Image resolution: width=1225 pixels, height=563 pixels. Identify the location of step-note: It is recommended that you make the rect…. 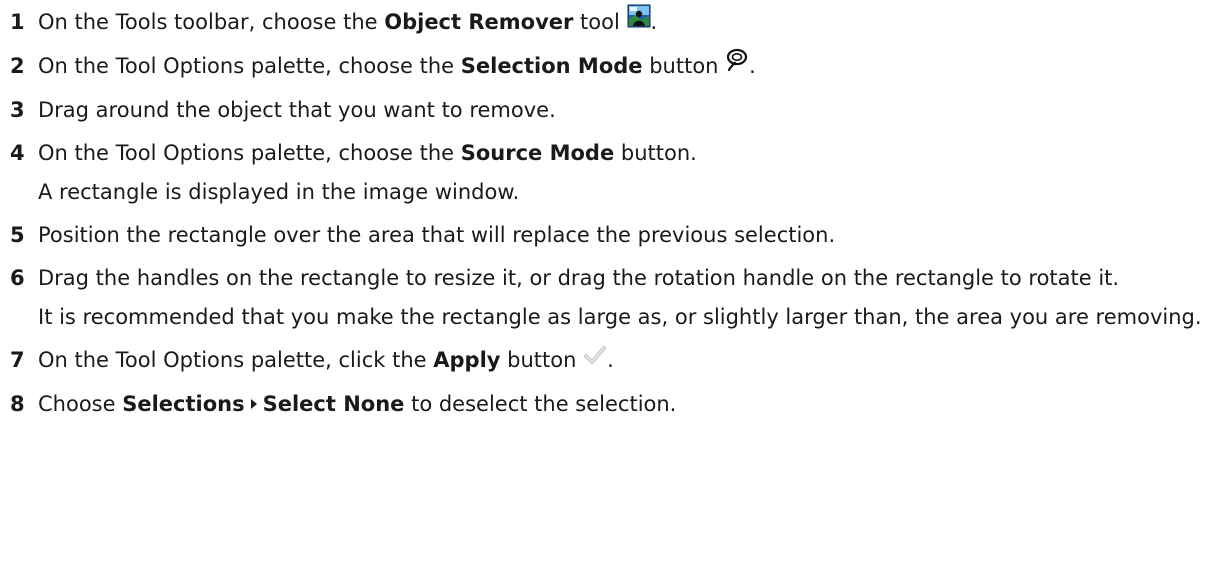
(620, 317).